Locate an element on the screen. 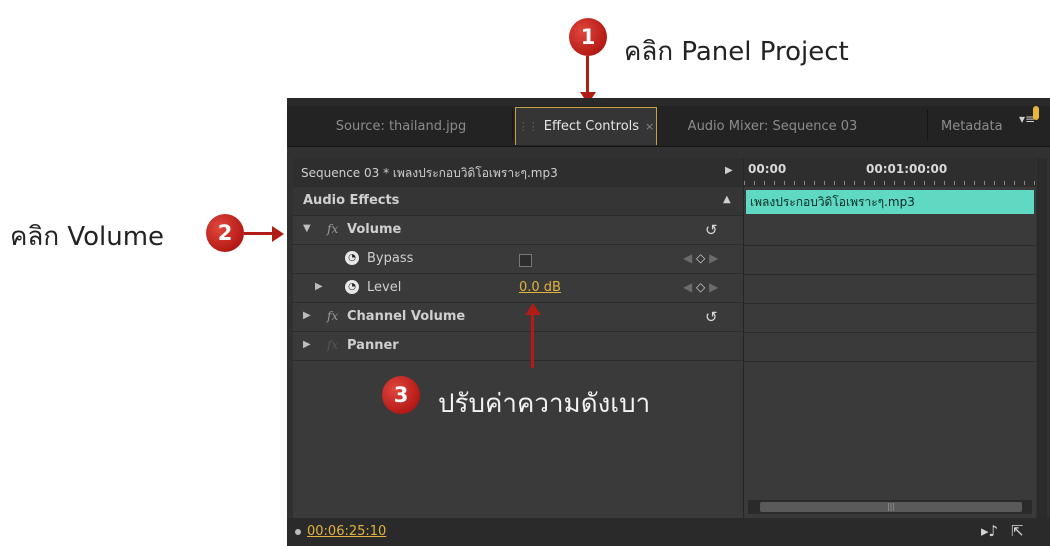  step2-badge: 2 is located at coordinates (225, 233).